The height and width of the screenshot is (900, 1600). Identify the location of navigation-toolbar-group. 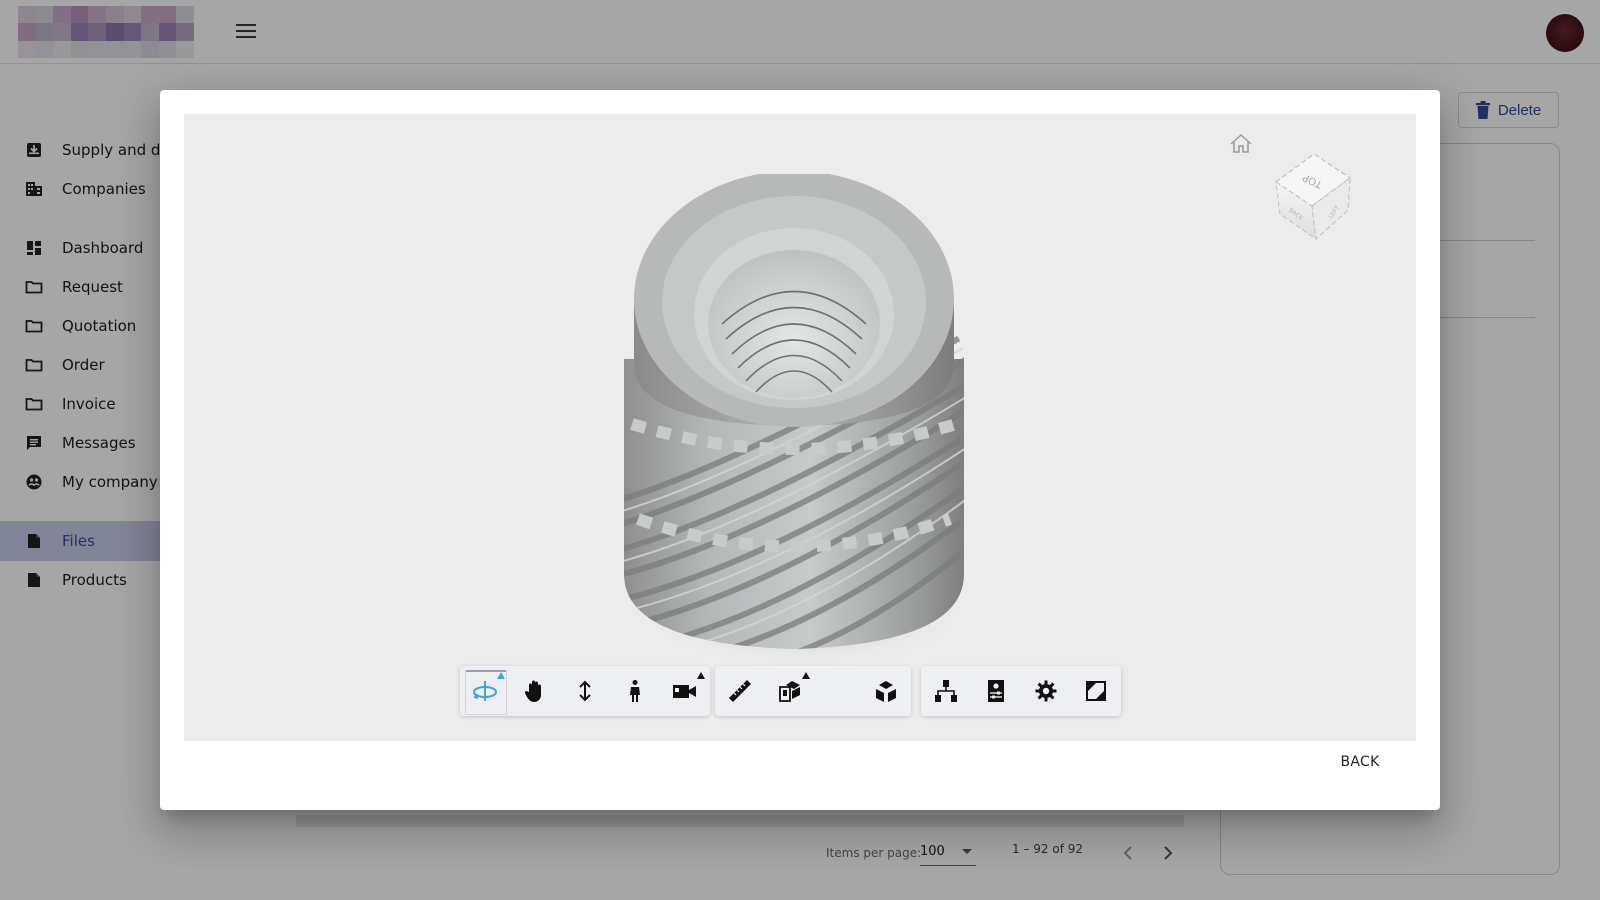
(585, 691).